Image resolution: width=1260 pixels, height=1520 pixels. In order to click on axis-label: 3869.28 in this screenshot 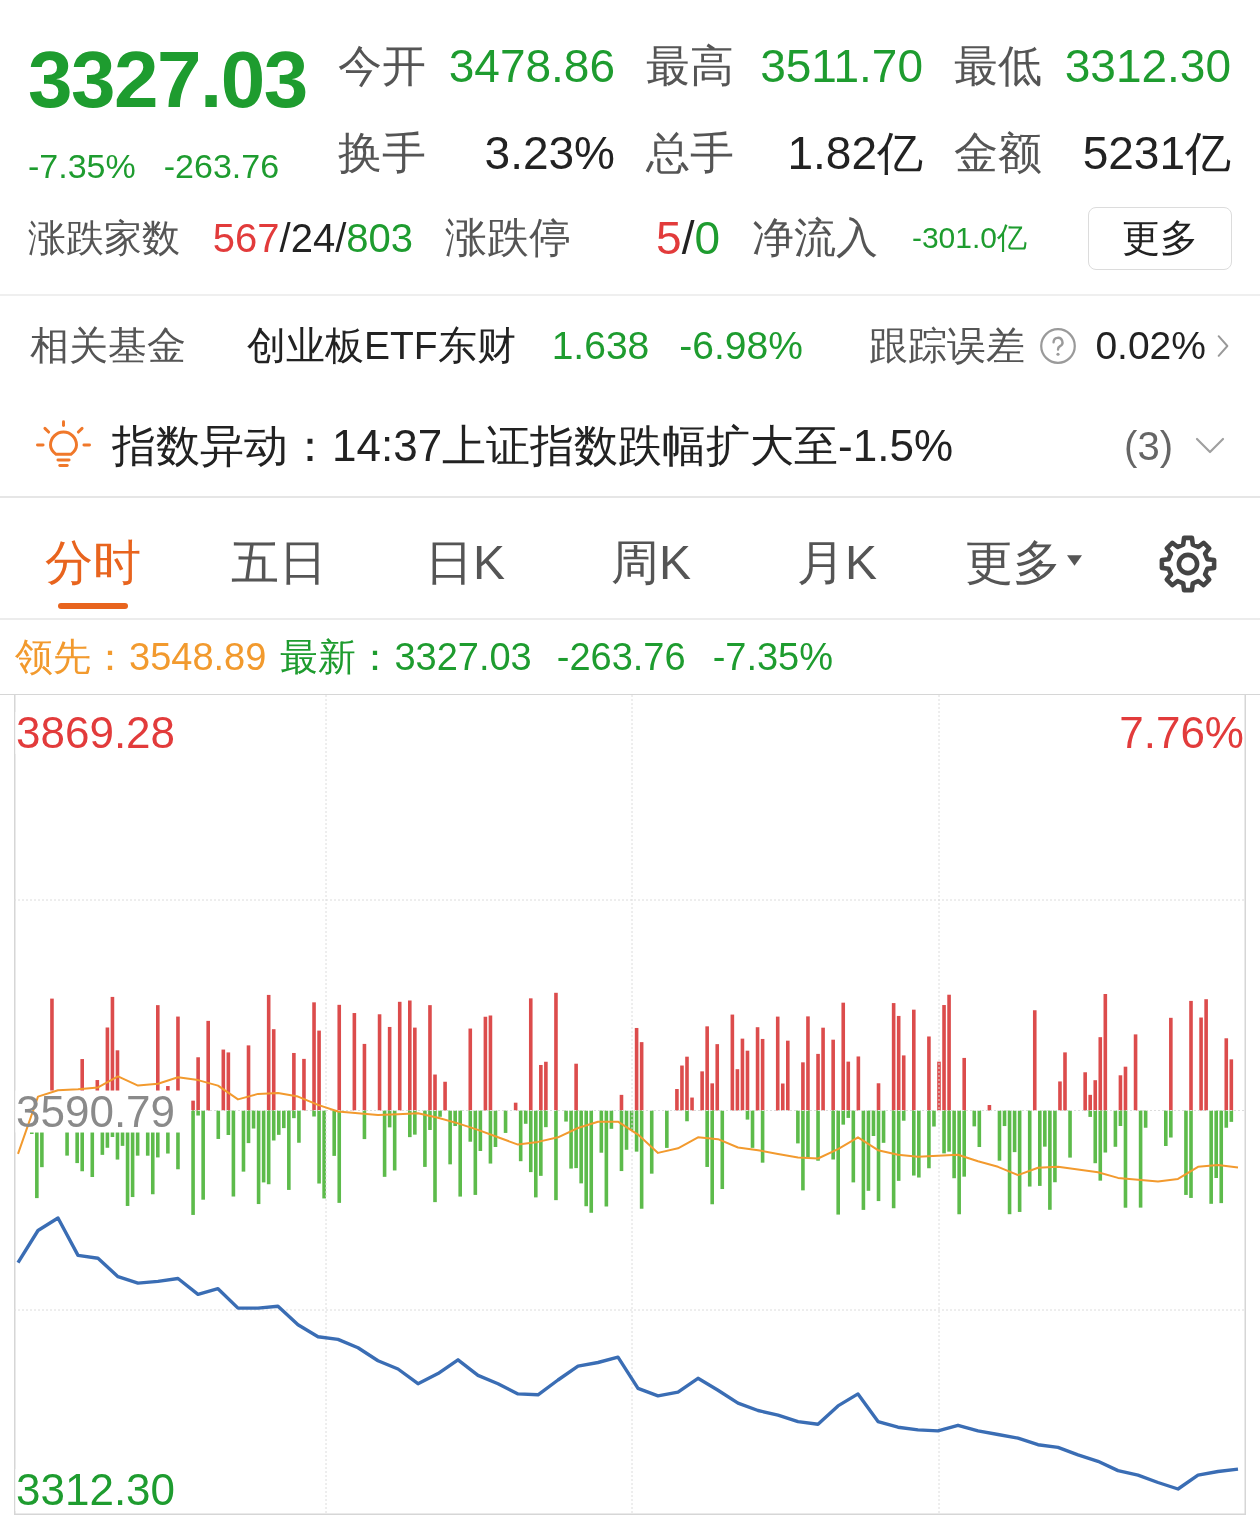, I will do `click(96, 732)`.